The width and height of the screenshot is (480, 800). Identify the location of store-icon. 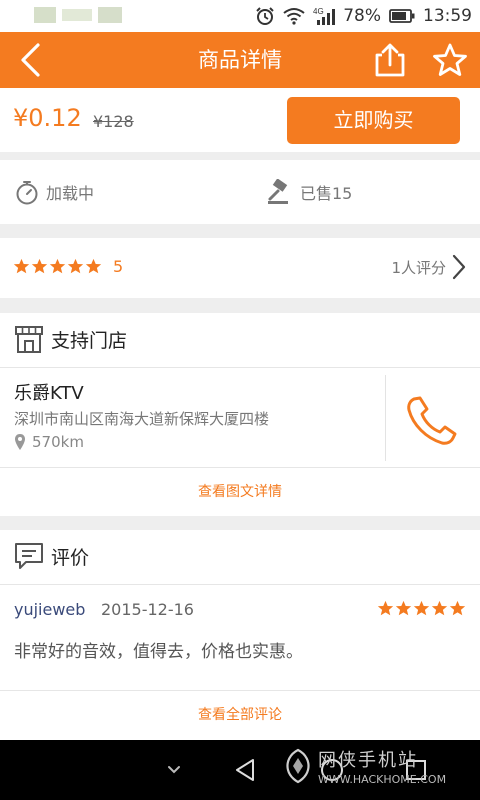
(29, 339).